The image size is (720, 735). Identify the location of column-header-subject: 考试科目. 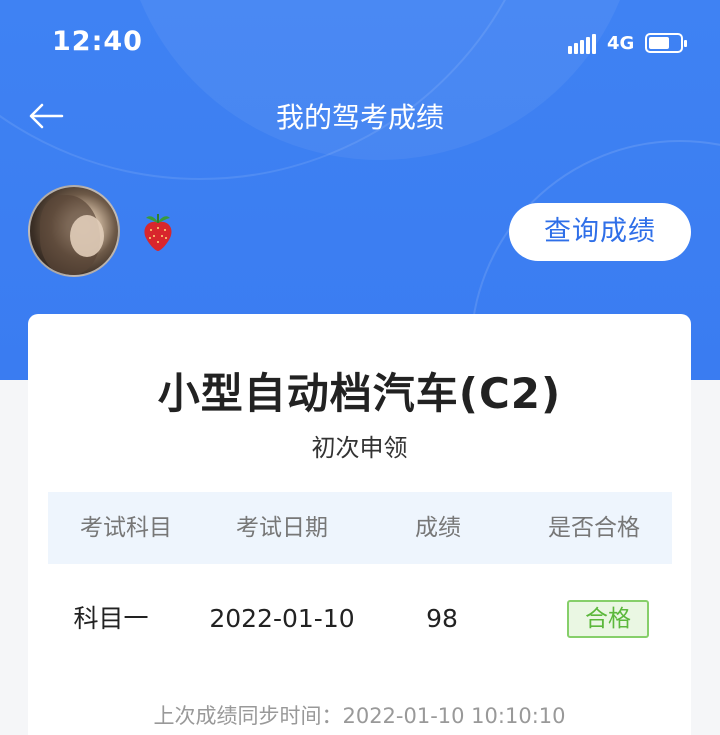
(126, 528).